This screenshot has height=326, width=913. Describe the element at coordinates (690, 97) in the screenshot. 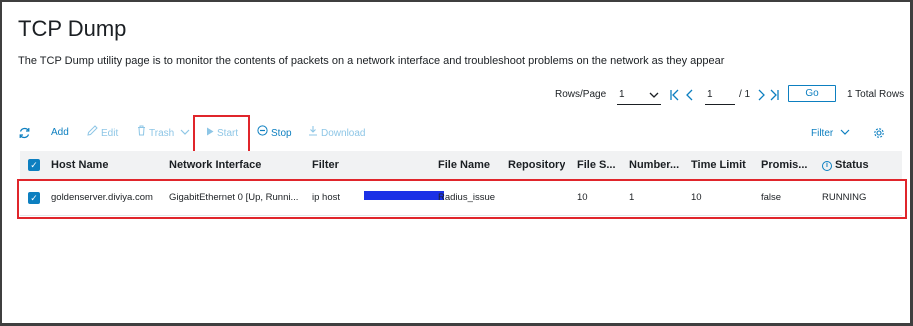

I see `previous-page-icon` at that location.